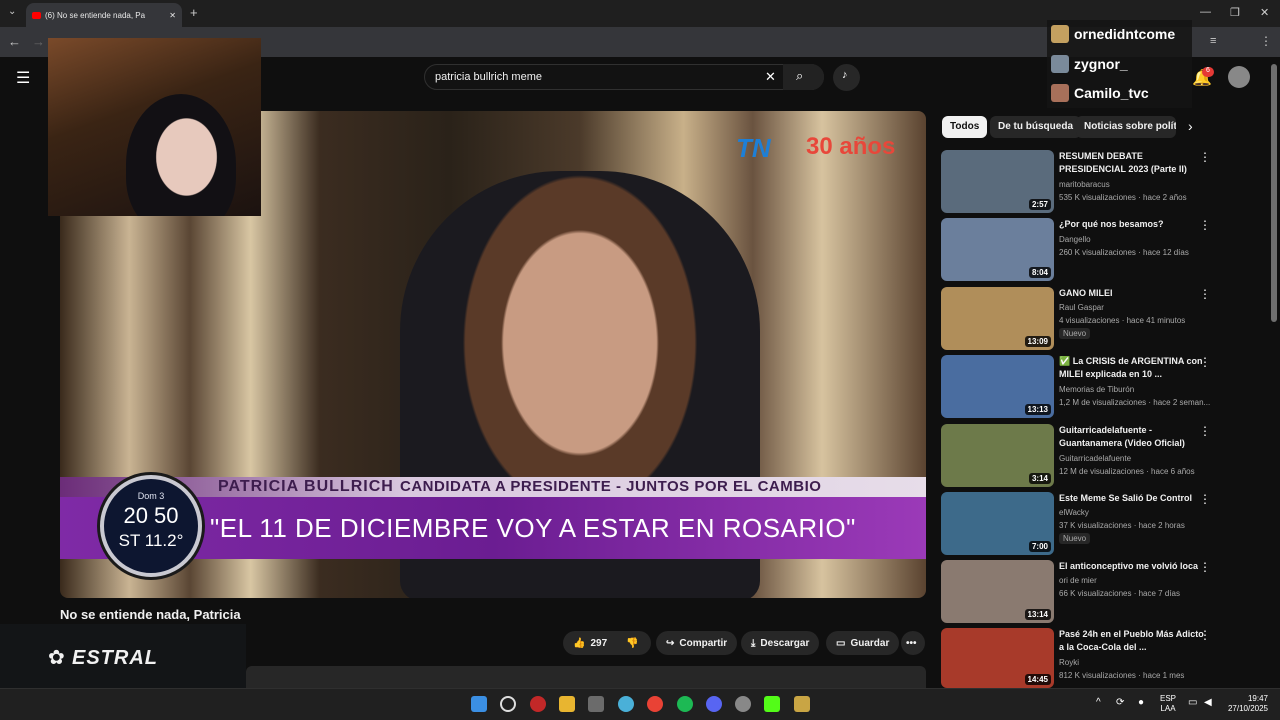 Image resolution: width=1280 pixels, height=720 pixels. What do you see at coordinates (479, 704) in the screenshot?
I see `start-menu-icon` at bounding box center [479, 704].